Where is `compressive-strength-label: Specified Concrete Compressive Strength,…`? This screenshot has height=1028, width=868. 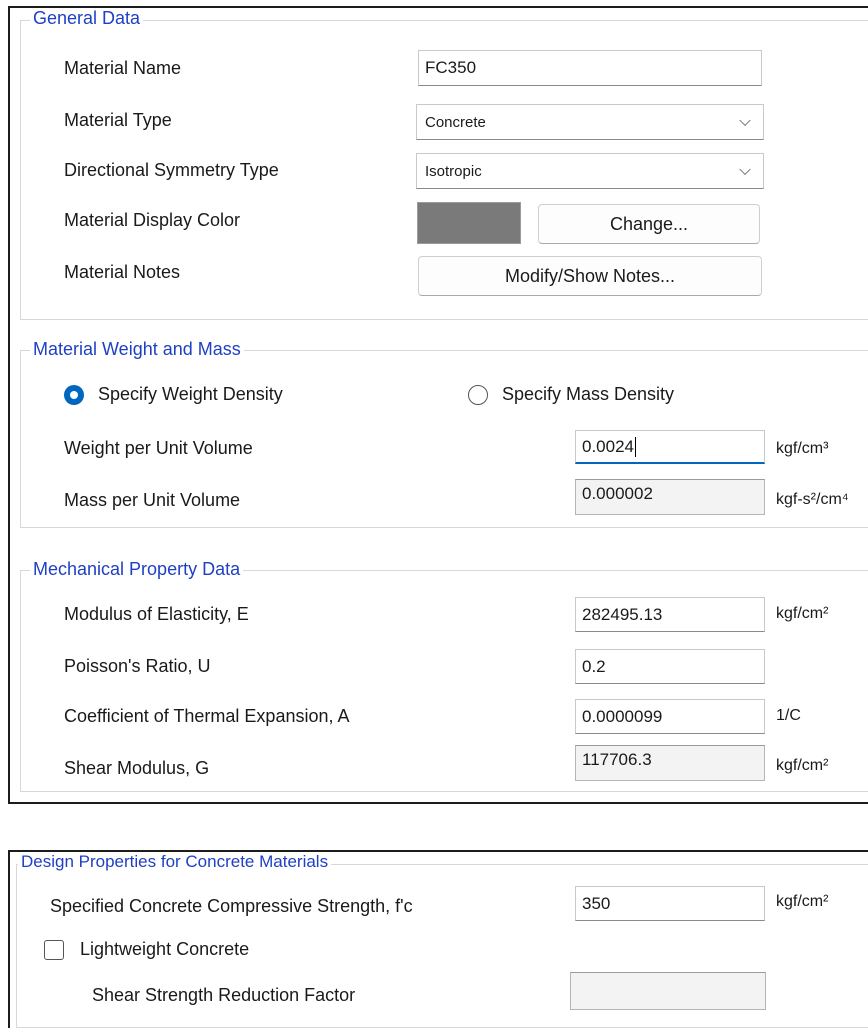 compressive-strength-label: Specified Concrete Compressive Strength,… is located at coordinates (231, 906).